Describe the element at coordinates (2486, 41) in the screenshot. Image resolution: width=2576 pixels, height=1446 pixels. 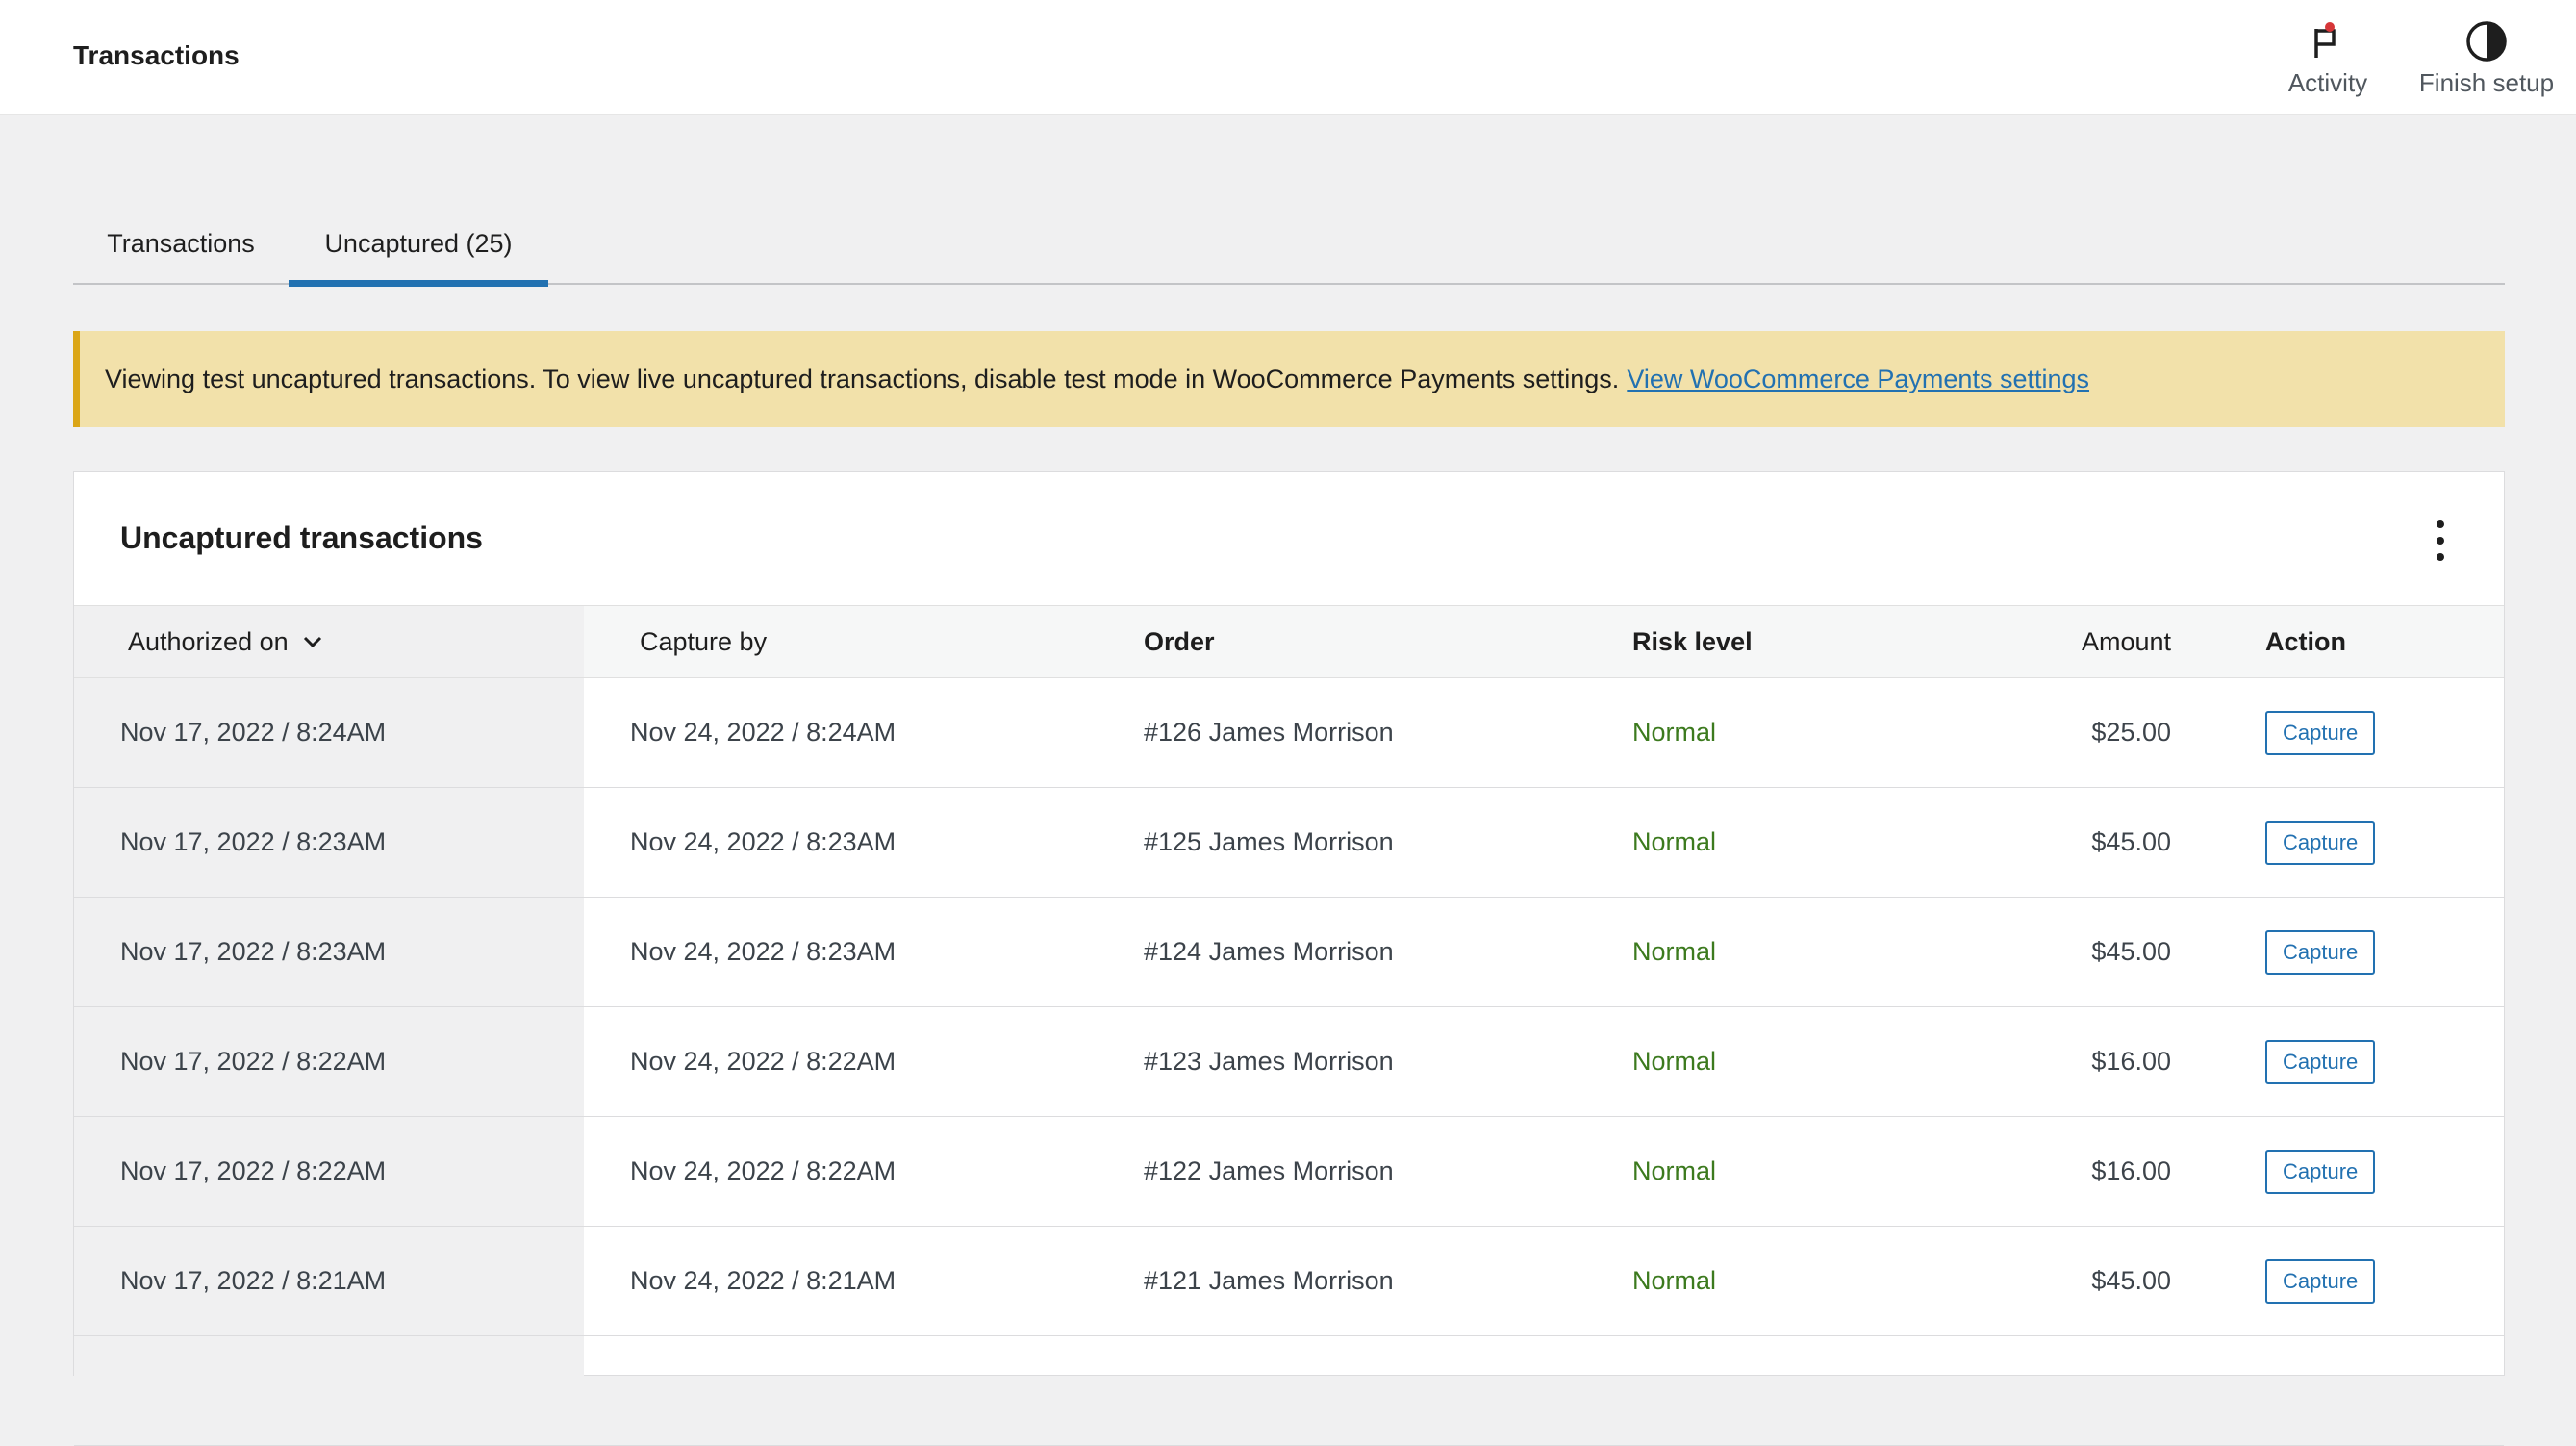
I see `half-circle-icon` at that location.